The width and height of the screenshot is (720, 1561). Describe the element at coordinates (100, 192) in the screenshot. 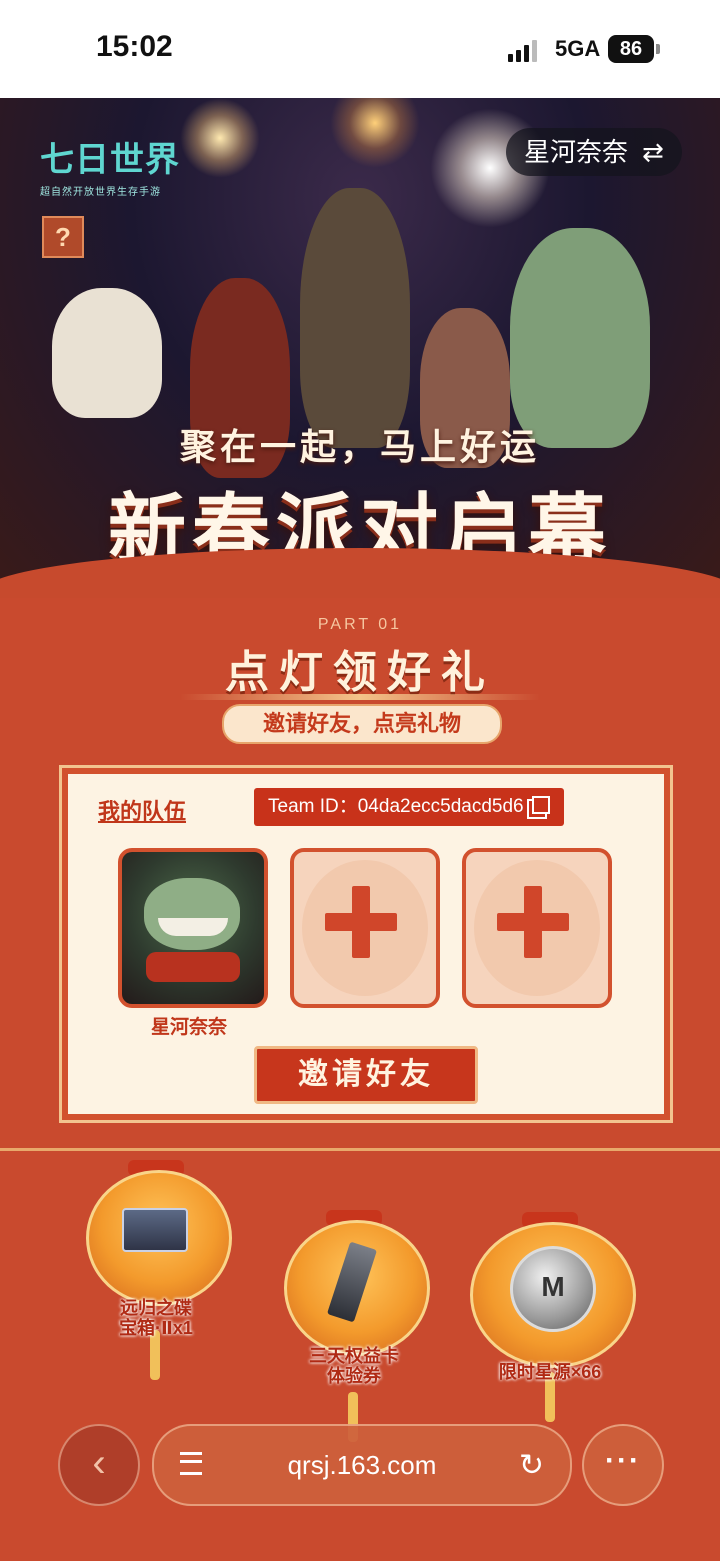

I see `logo-subtitle: 超自然开放世界生存手游` at that location.